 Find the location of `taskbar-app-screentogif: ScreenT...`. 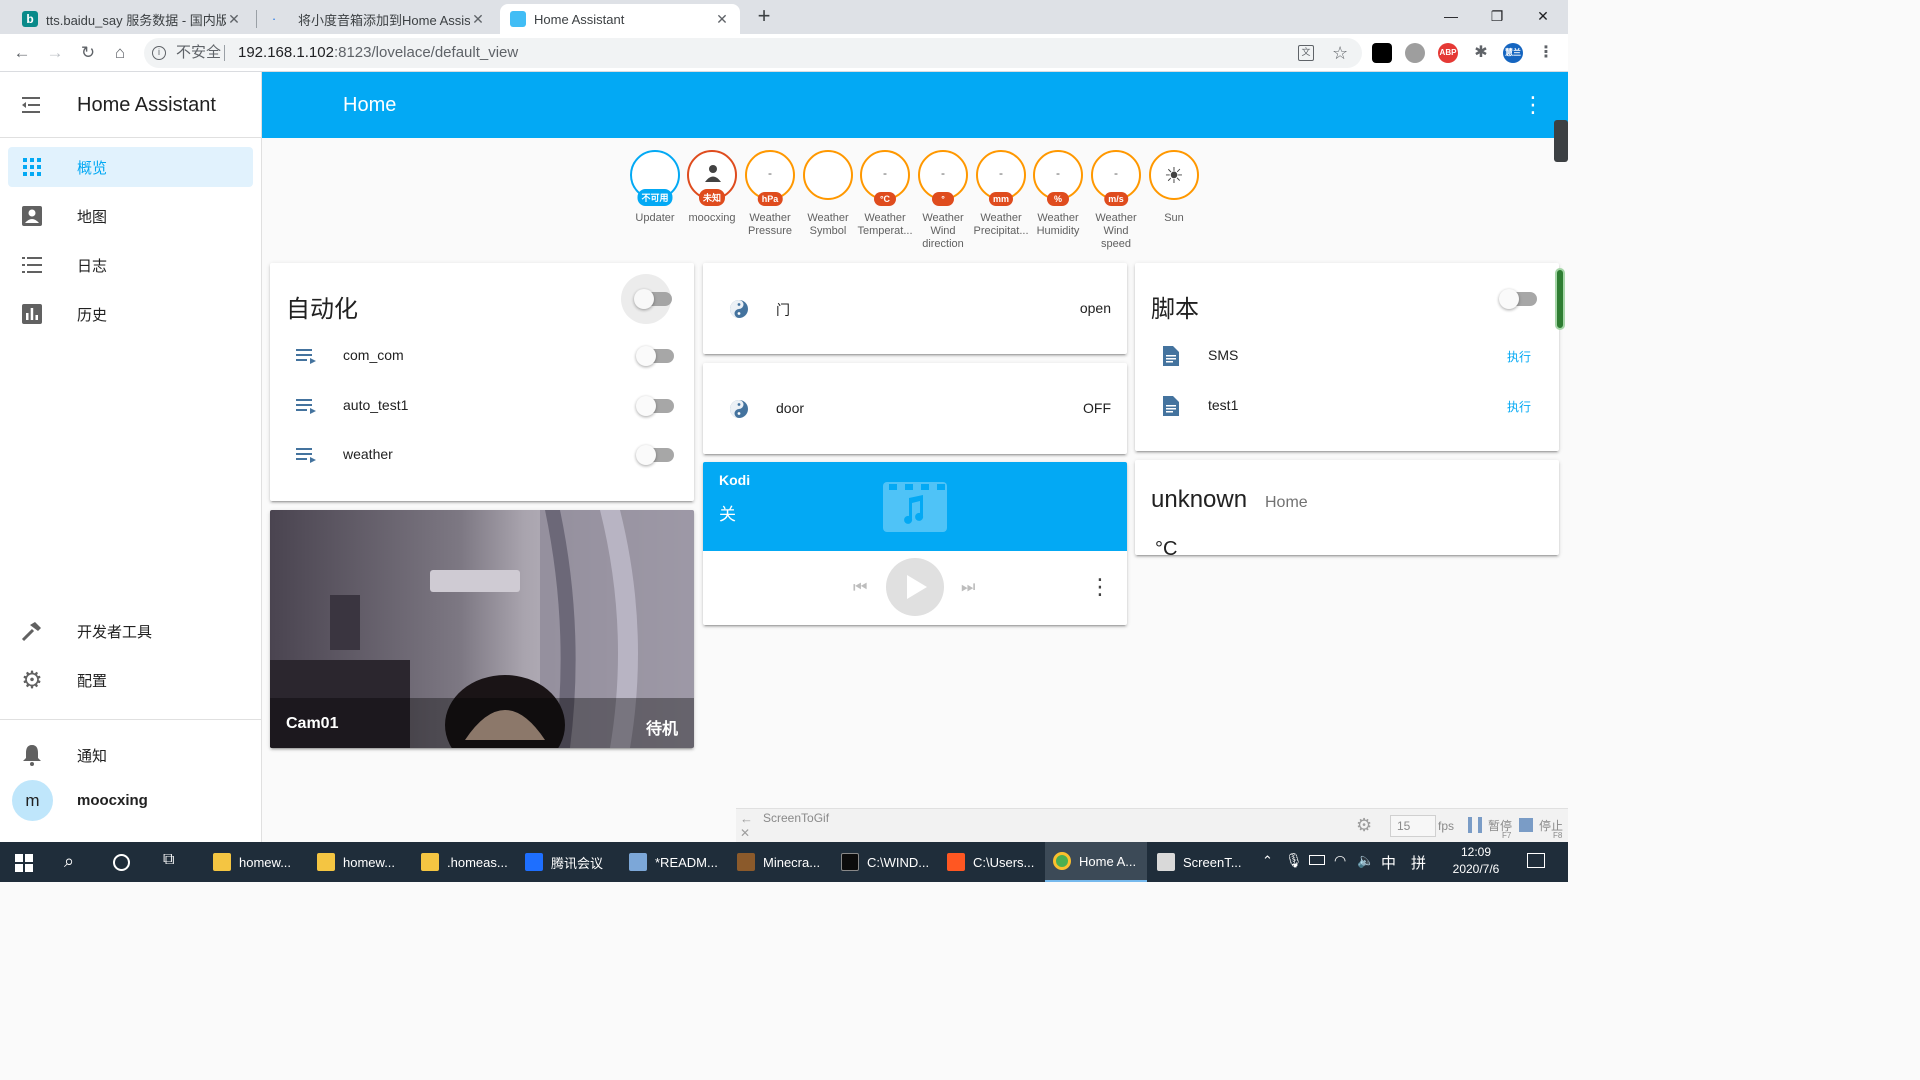

taskbar-app-screentogif: ScreenT... is located at coordinates (1201, 862).